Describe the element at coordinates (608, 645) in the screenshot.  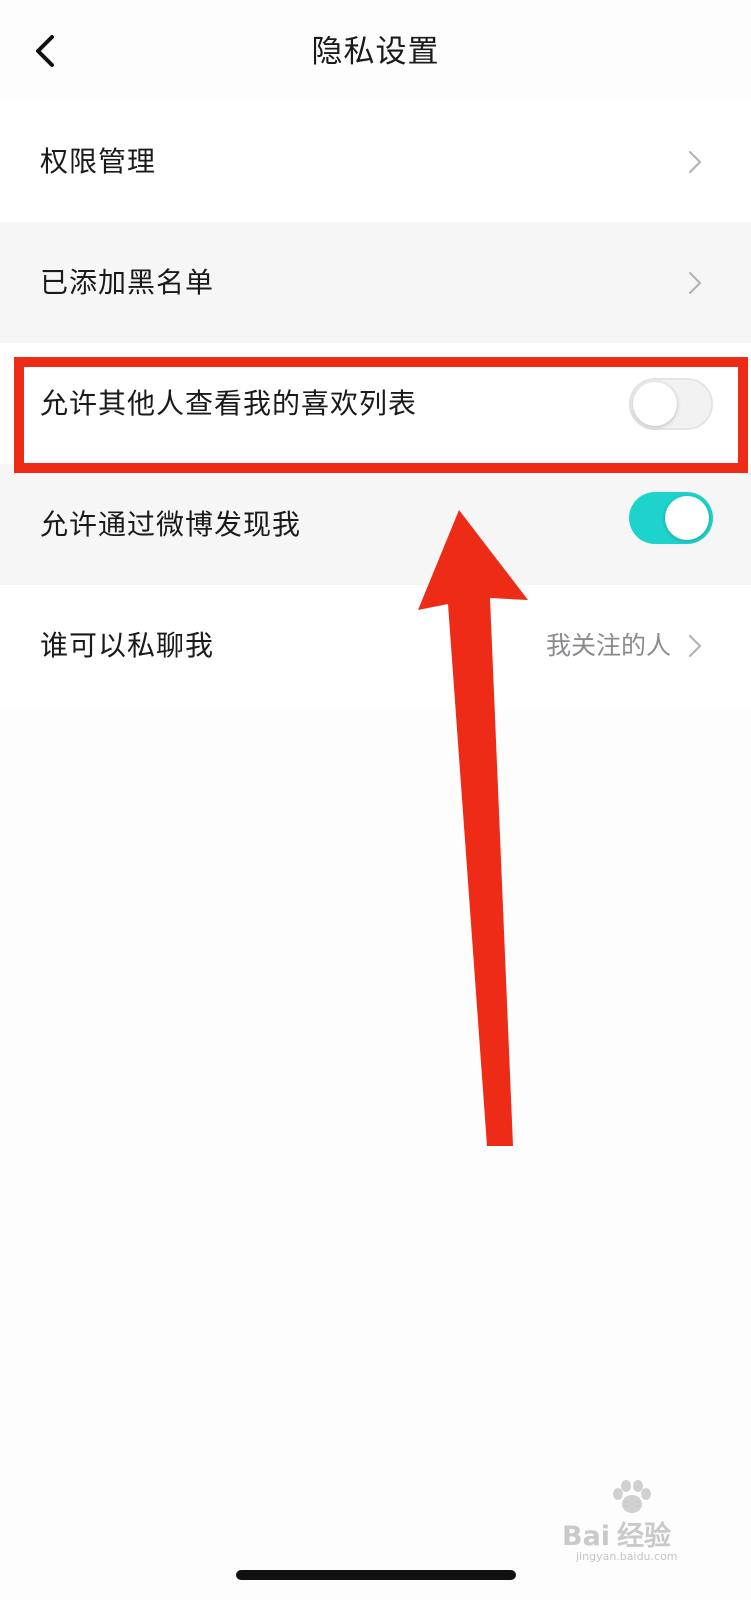
I see `current-selection-value: 我关注的人` at that location.